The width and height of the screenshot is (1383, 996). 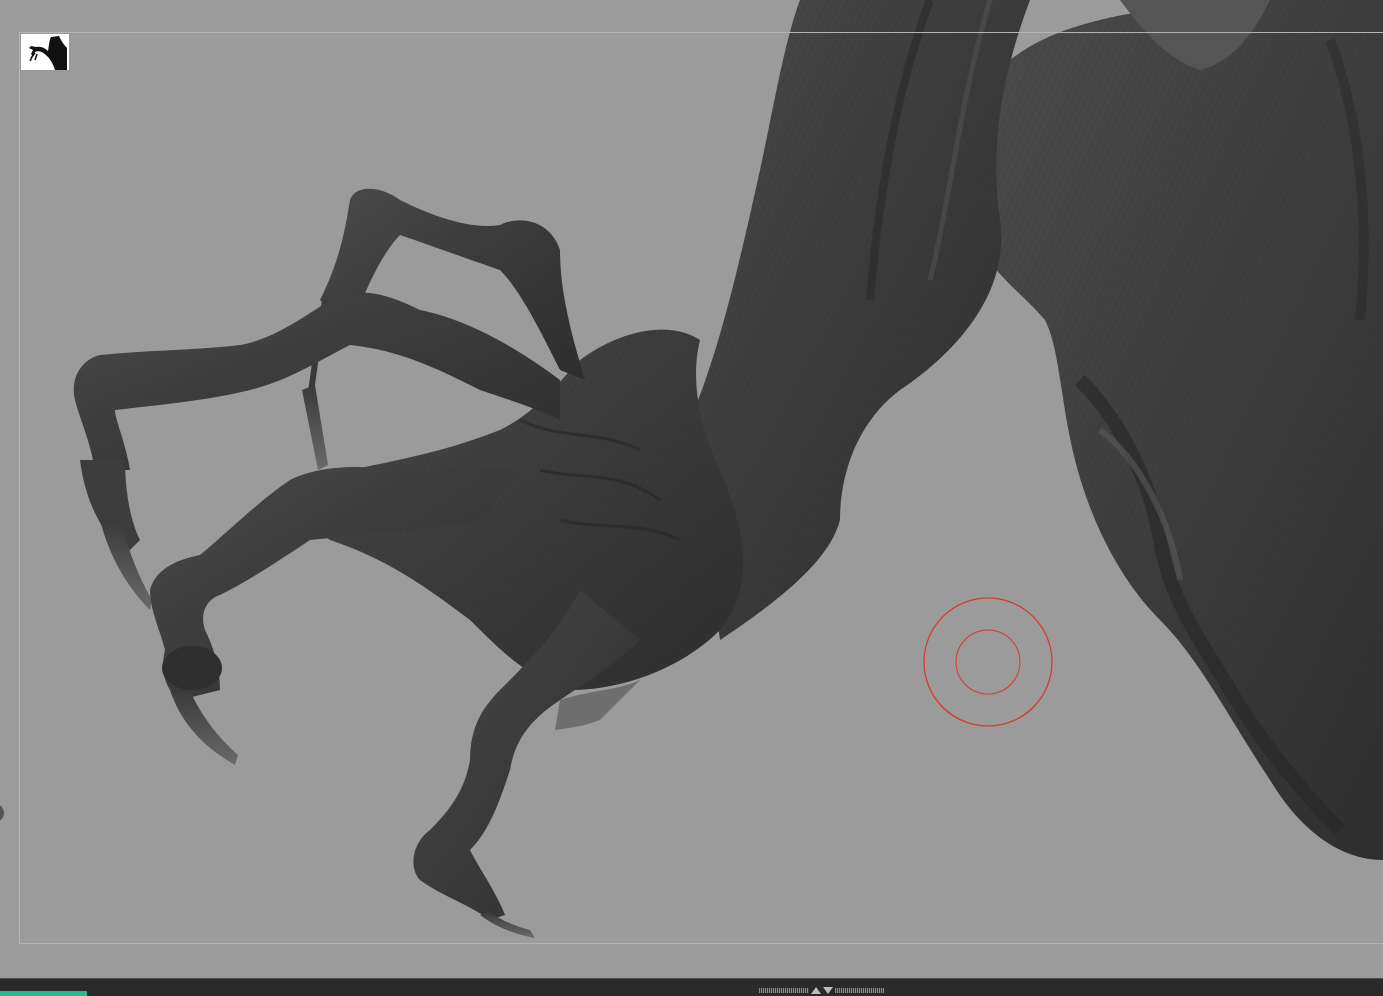 What do you see at coordinates (822, 990) in the screenshot?
I see `tray-toggle-button` at bounding box center [822, 990].